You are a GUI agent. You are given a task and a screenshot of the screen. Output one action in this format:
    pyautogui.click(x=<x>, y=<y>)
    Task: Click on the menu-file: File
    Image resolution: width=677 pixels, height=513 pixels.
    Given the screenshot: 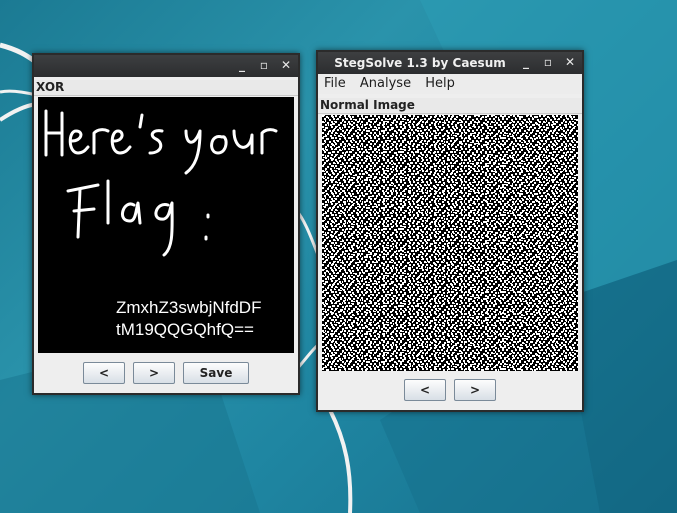 What is the action you would take?
    pyautogui.click(x=334, y=82)
    